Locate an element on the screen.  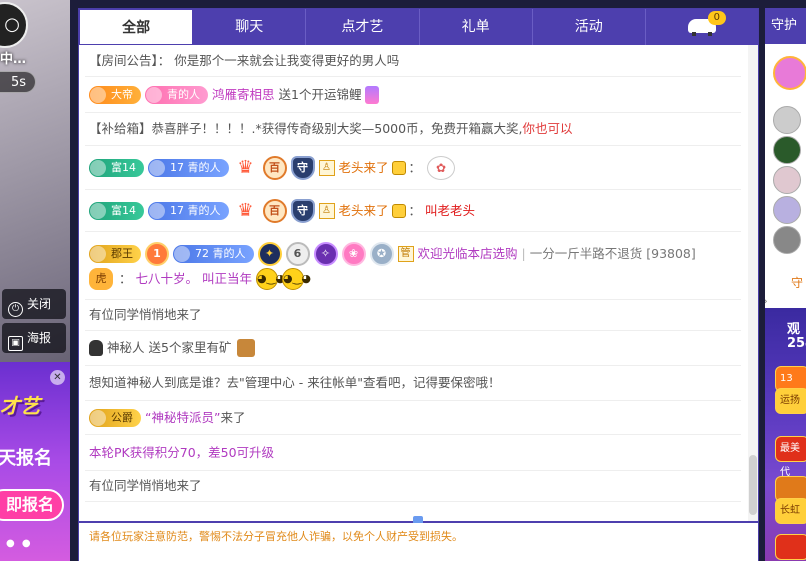
rank-label: 长虹 is located at coordinates (790, 511).